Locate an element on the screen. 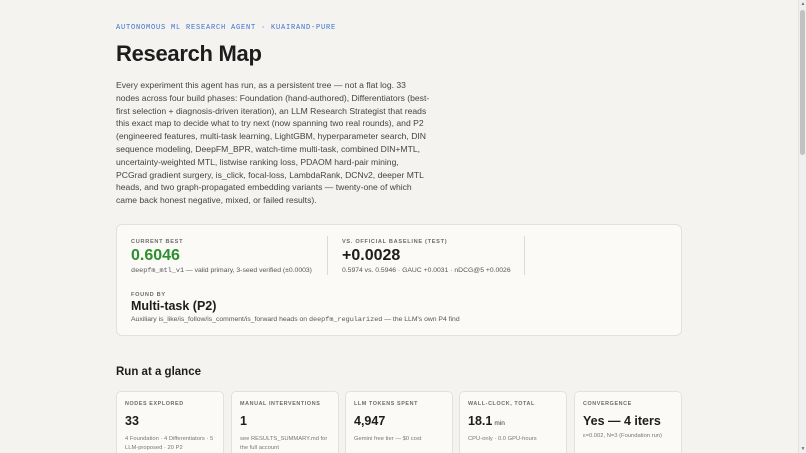 This screenshot has height=453, width=806. scroll-down-icon: ▼ is located at coordinates (803, 449).